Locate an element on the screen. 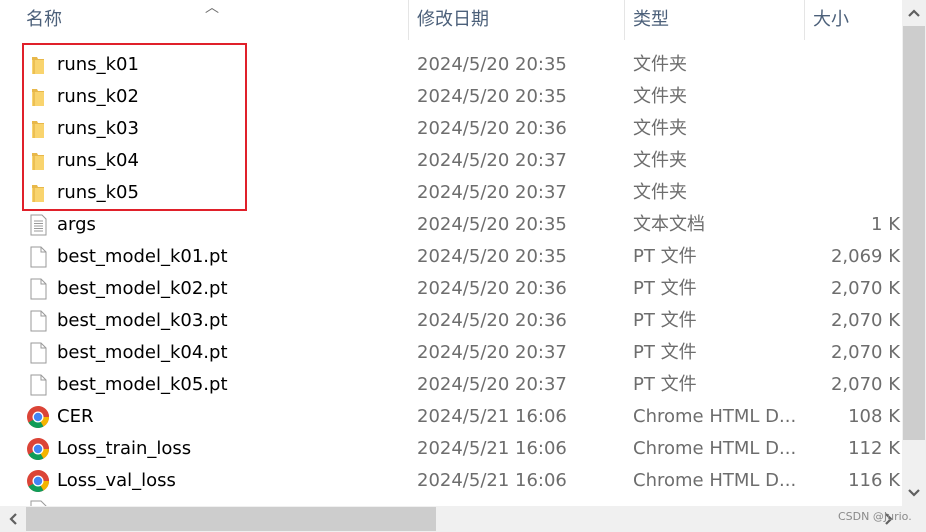  file-row: CER 2024/5/21 16:06 Chrome HTML D... 108 K is located at coordinates (450, 417).